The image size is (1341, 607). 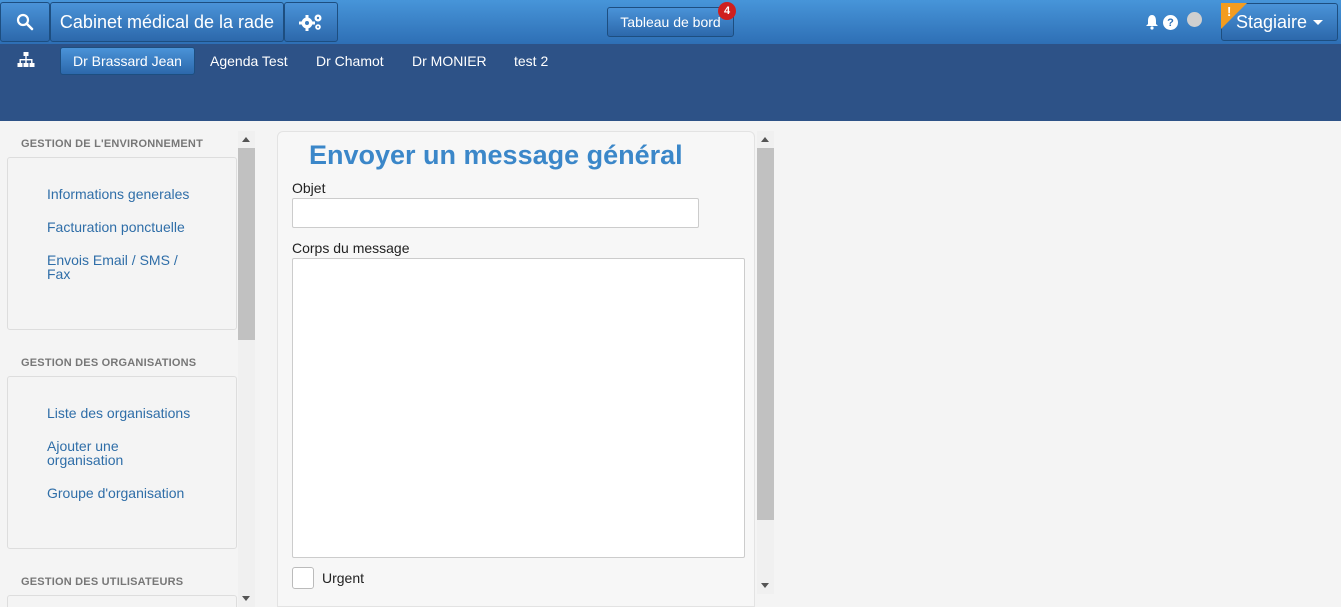 What do you see at coordinates (246, 598) in the screenshot?
I see `sidebar-scroll-down-icon` at bounding box center [246, 598].